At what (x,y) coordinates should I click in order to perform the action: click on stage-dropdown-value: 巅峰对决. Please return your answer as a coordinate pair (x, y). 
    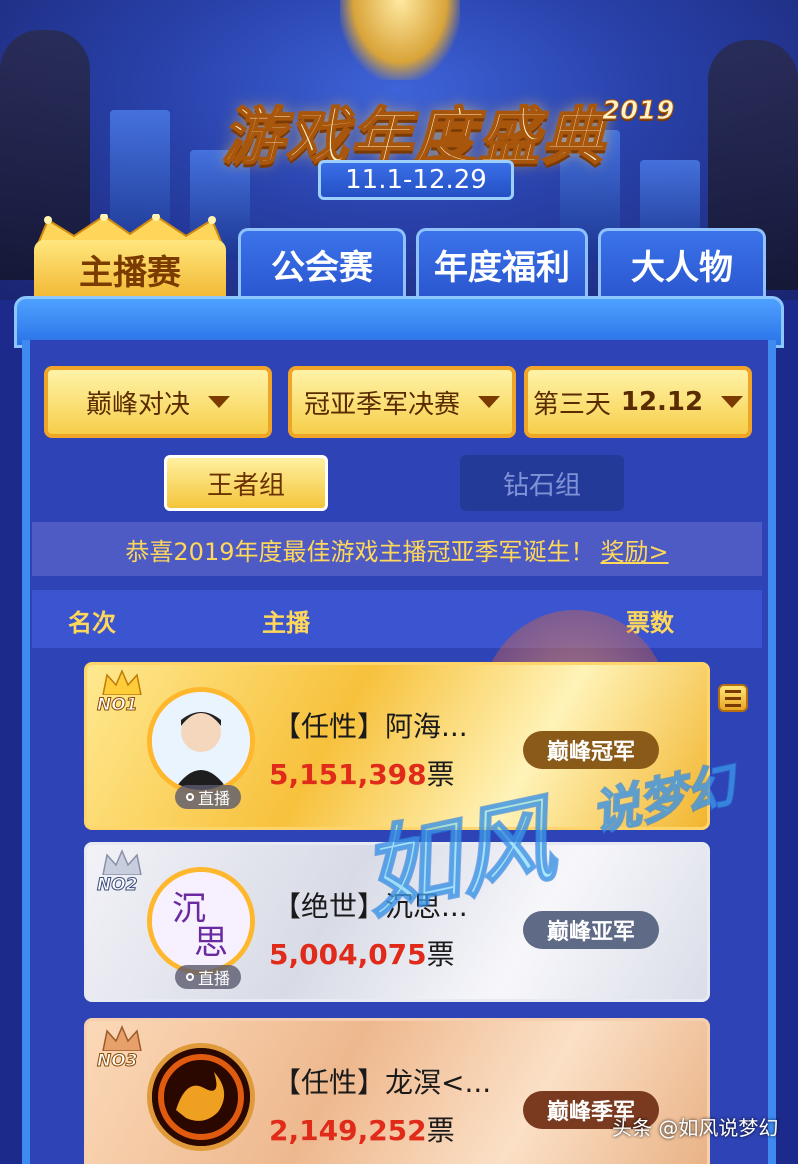
    Looking at the image, I should click on (137, 404).